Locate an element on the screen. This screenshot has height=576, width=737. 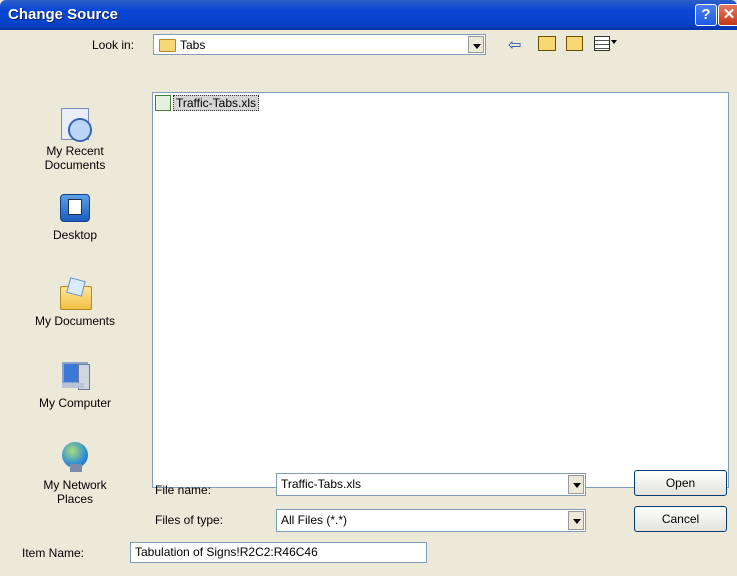
file-name-combo: Traffic-Tabs.xls is located at coordinates (431, 484).